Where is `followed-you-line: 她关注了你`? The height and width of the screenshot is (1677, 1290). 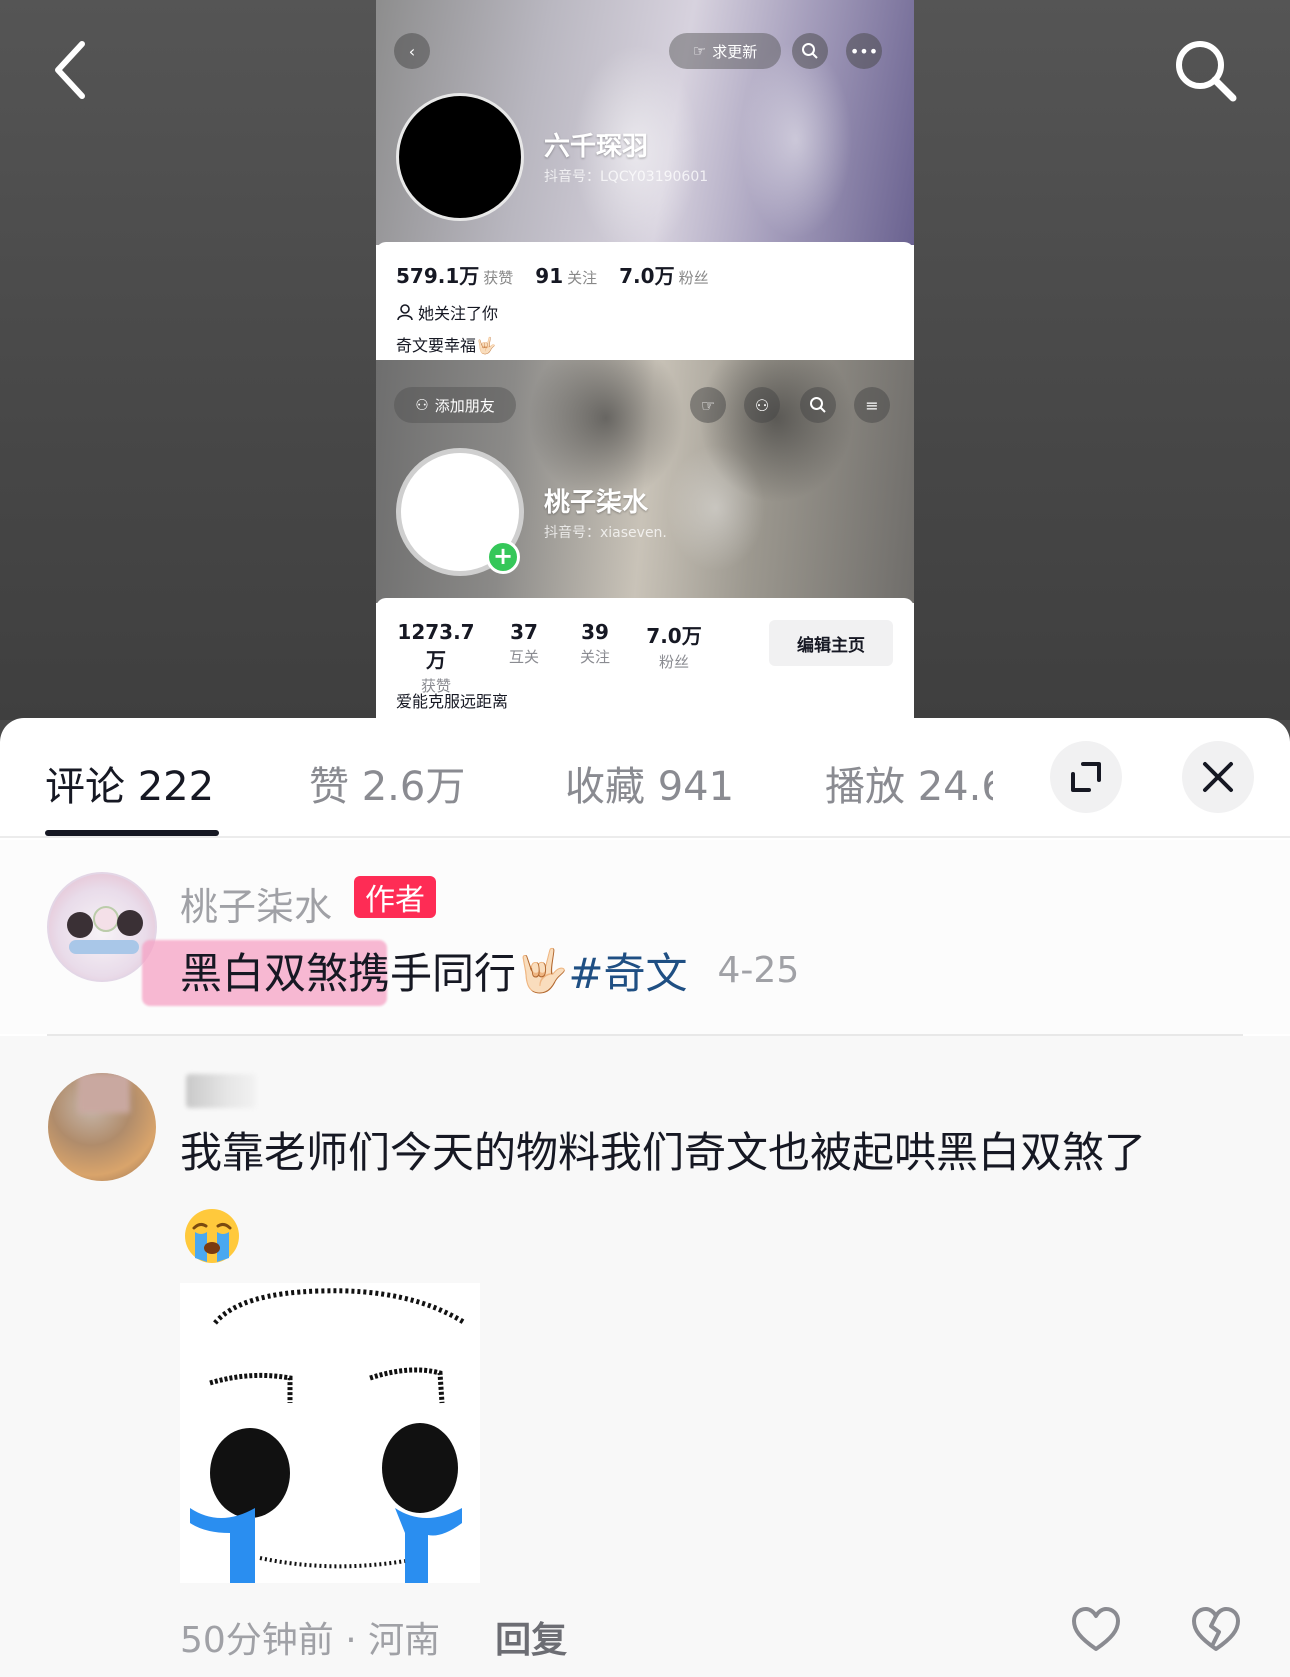
followed-you-line: 她关注了你 is located at coordinates (447, 312).